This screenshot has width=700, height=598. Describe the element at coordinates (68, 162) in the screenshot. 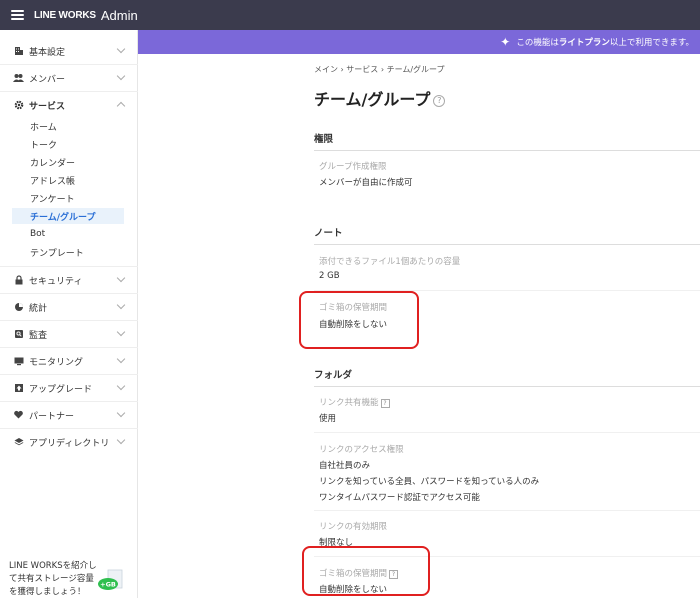

I see `sidebar-subitem-calendar: カレンダー` at that location.